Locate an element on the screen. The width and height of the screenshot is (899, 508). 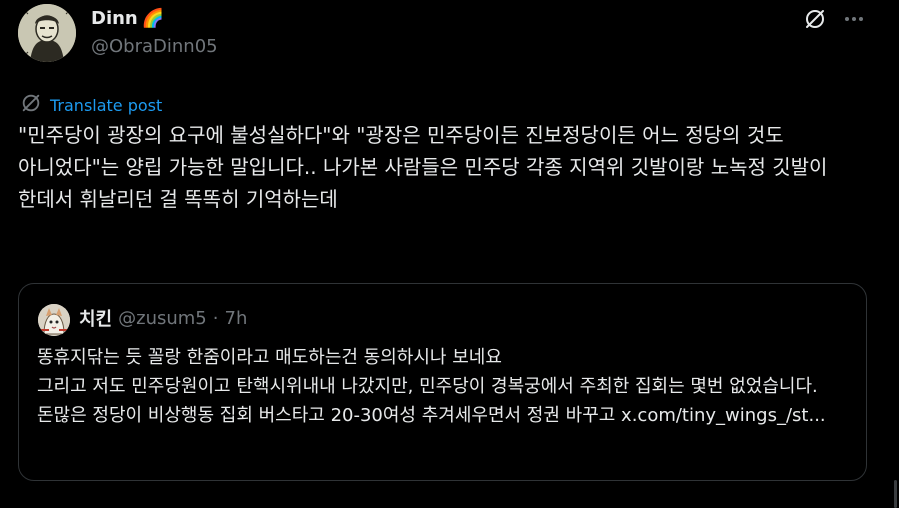
more-icon is located at coordinates (854, 18).